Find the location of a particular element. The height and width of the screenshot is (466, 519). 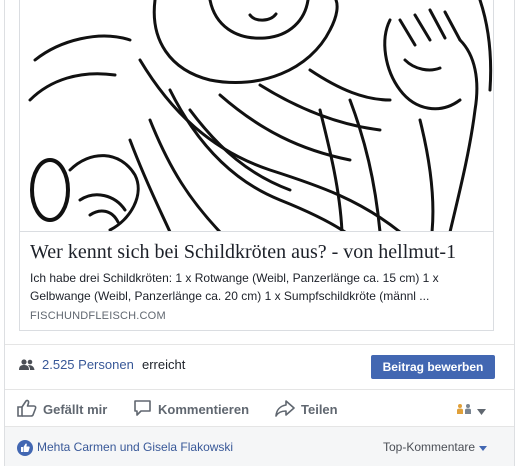

comment-sort-label: Top-Kommentare is located at coordinates (429, 447).